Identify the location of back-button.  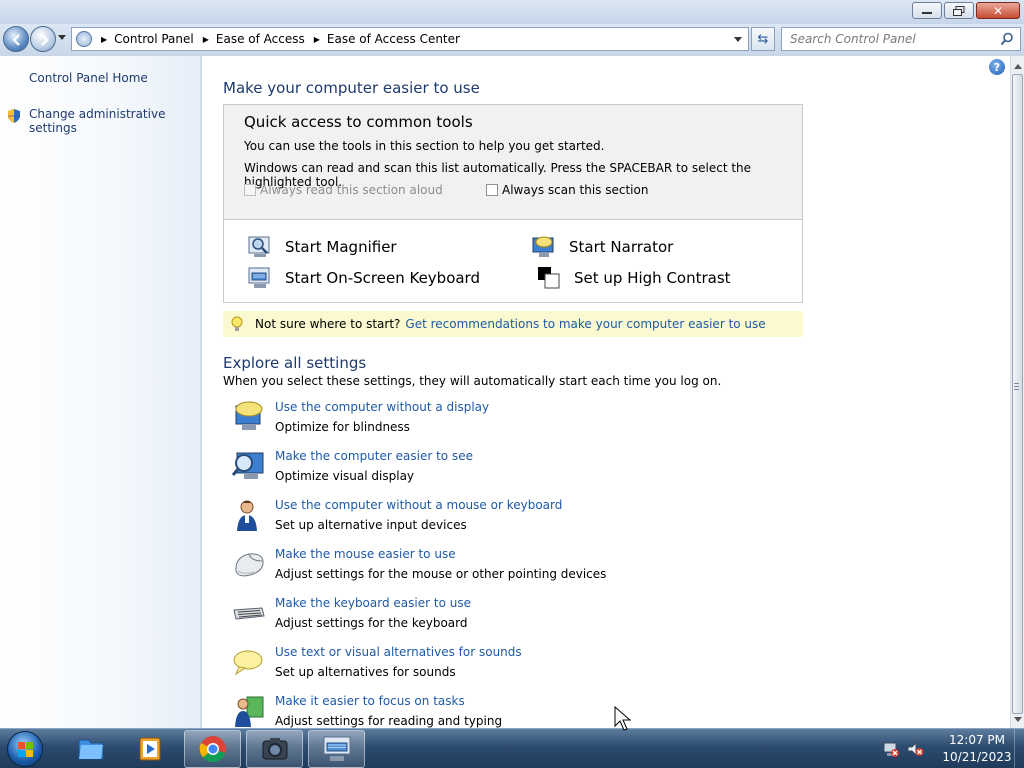
(16, 39).